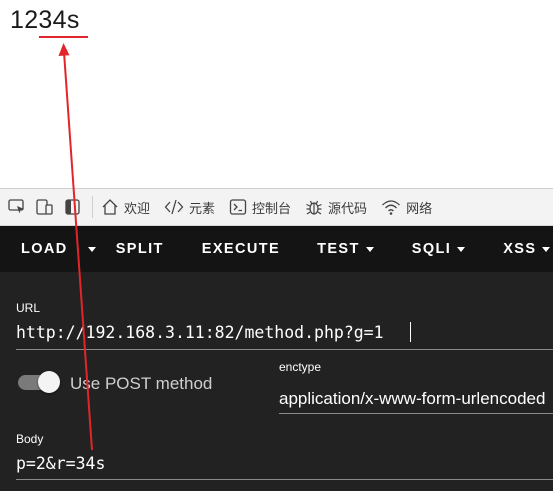 Image resolution: width=553 pixels, height=491 pixels. I want to click on sqli-menu-button: SQLI, so click(438, 249).